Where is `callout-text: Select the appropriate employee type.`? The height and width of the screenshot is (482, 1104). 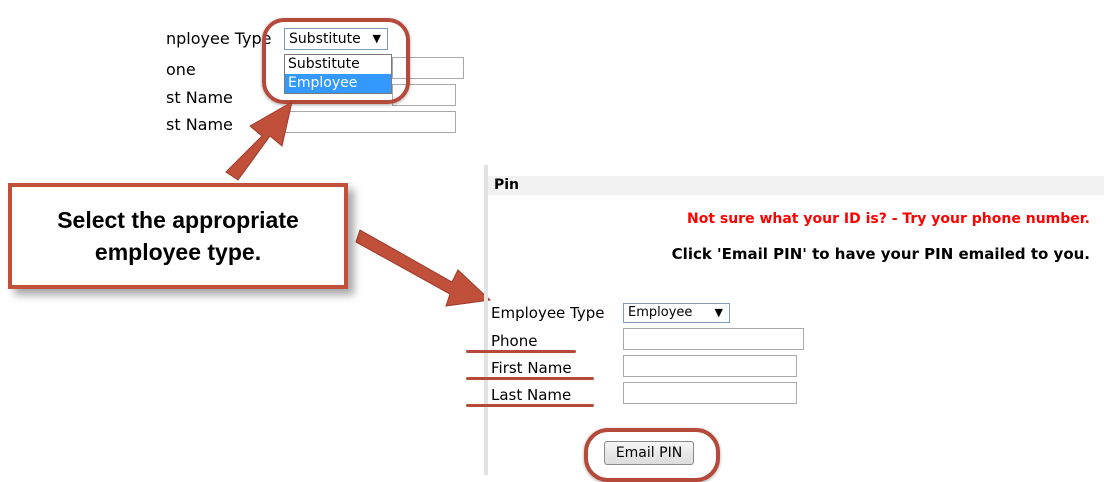 callout-text: Select the appropriate employee type. is located at coordinates (178, 236).